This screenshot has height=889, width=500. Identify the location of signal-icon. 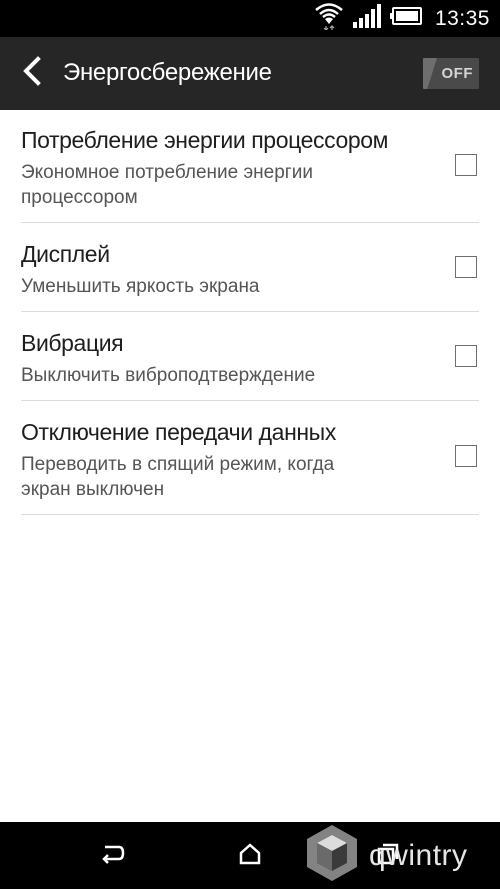
(366, 18).